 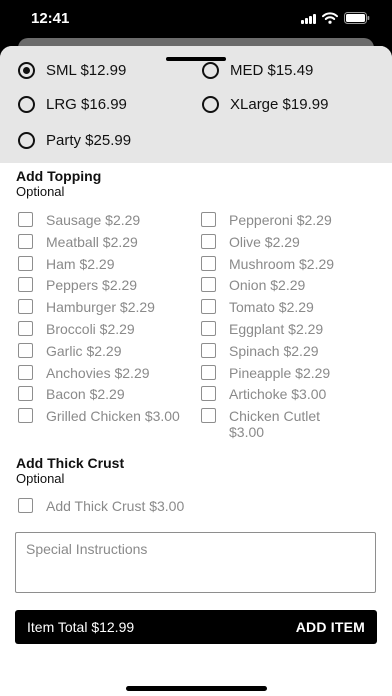 I want to click on topping-checkbox-item: Peppers $2.29, so click(x=77, y=285).